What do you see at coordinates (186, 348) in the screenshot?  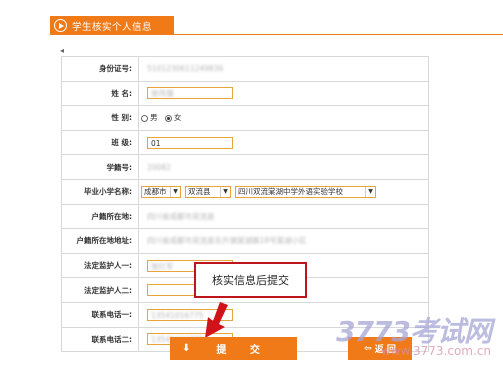 I see `down-arrow-icon: ⬇` at bounding box center [186, 348].